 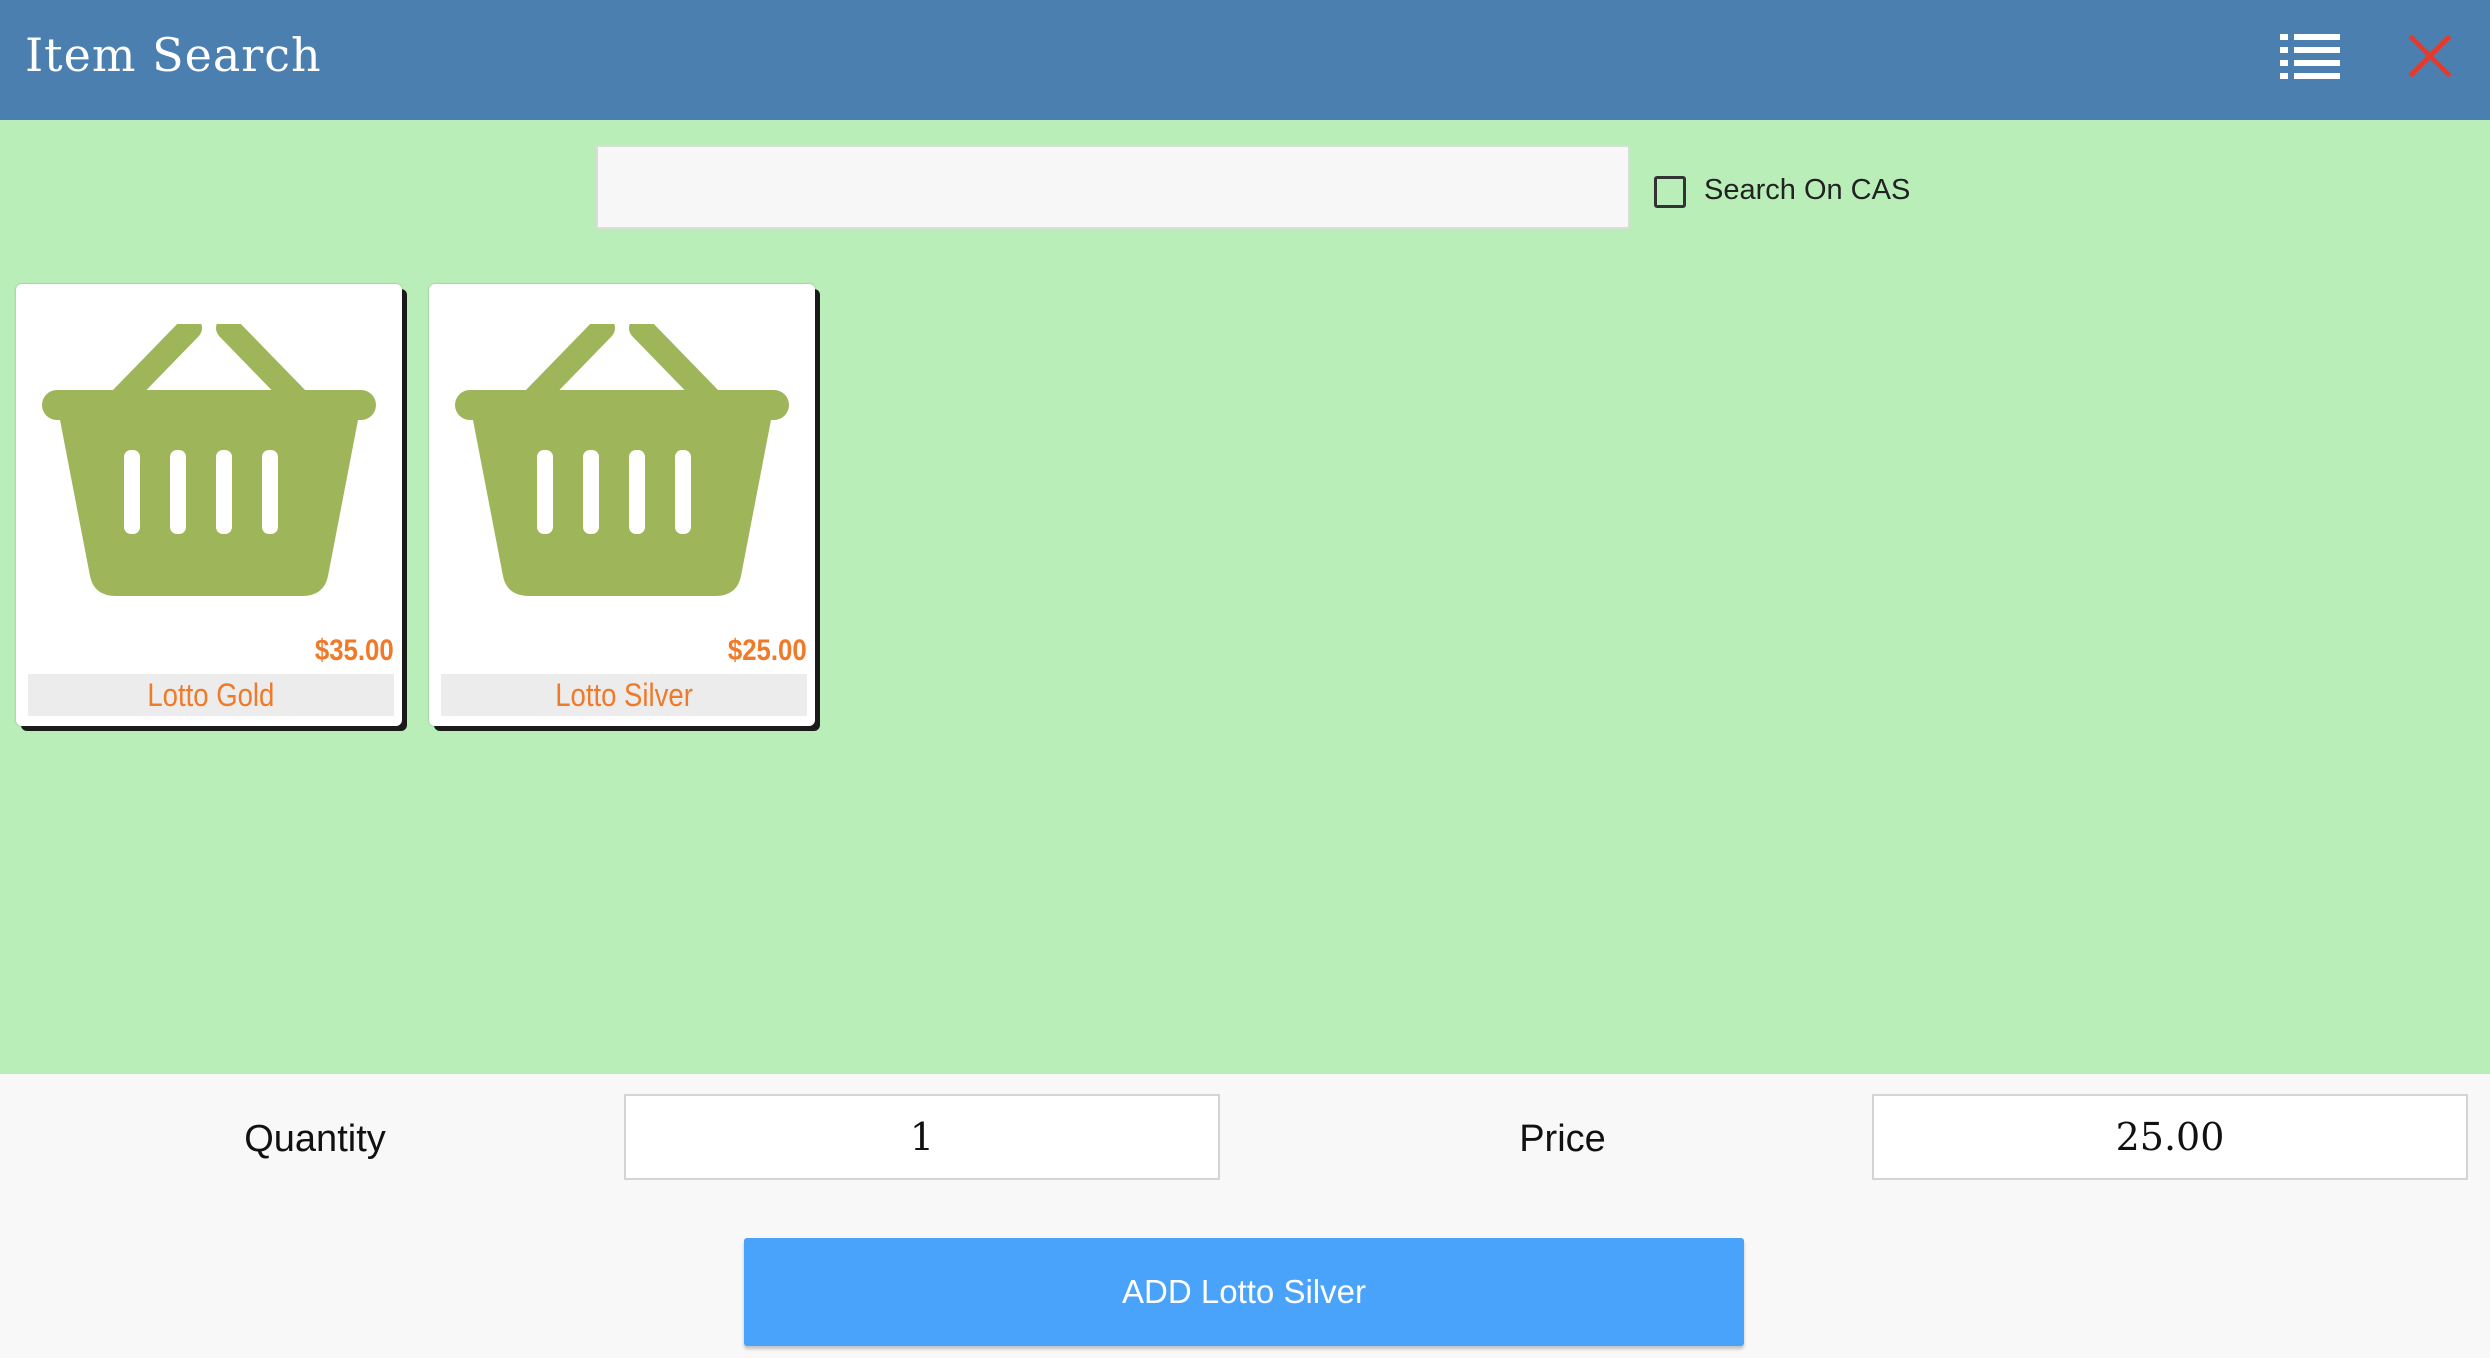 I want to click on search-on-cas-label: Search On CAS, so click(x=1807, y=190).